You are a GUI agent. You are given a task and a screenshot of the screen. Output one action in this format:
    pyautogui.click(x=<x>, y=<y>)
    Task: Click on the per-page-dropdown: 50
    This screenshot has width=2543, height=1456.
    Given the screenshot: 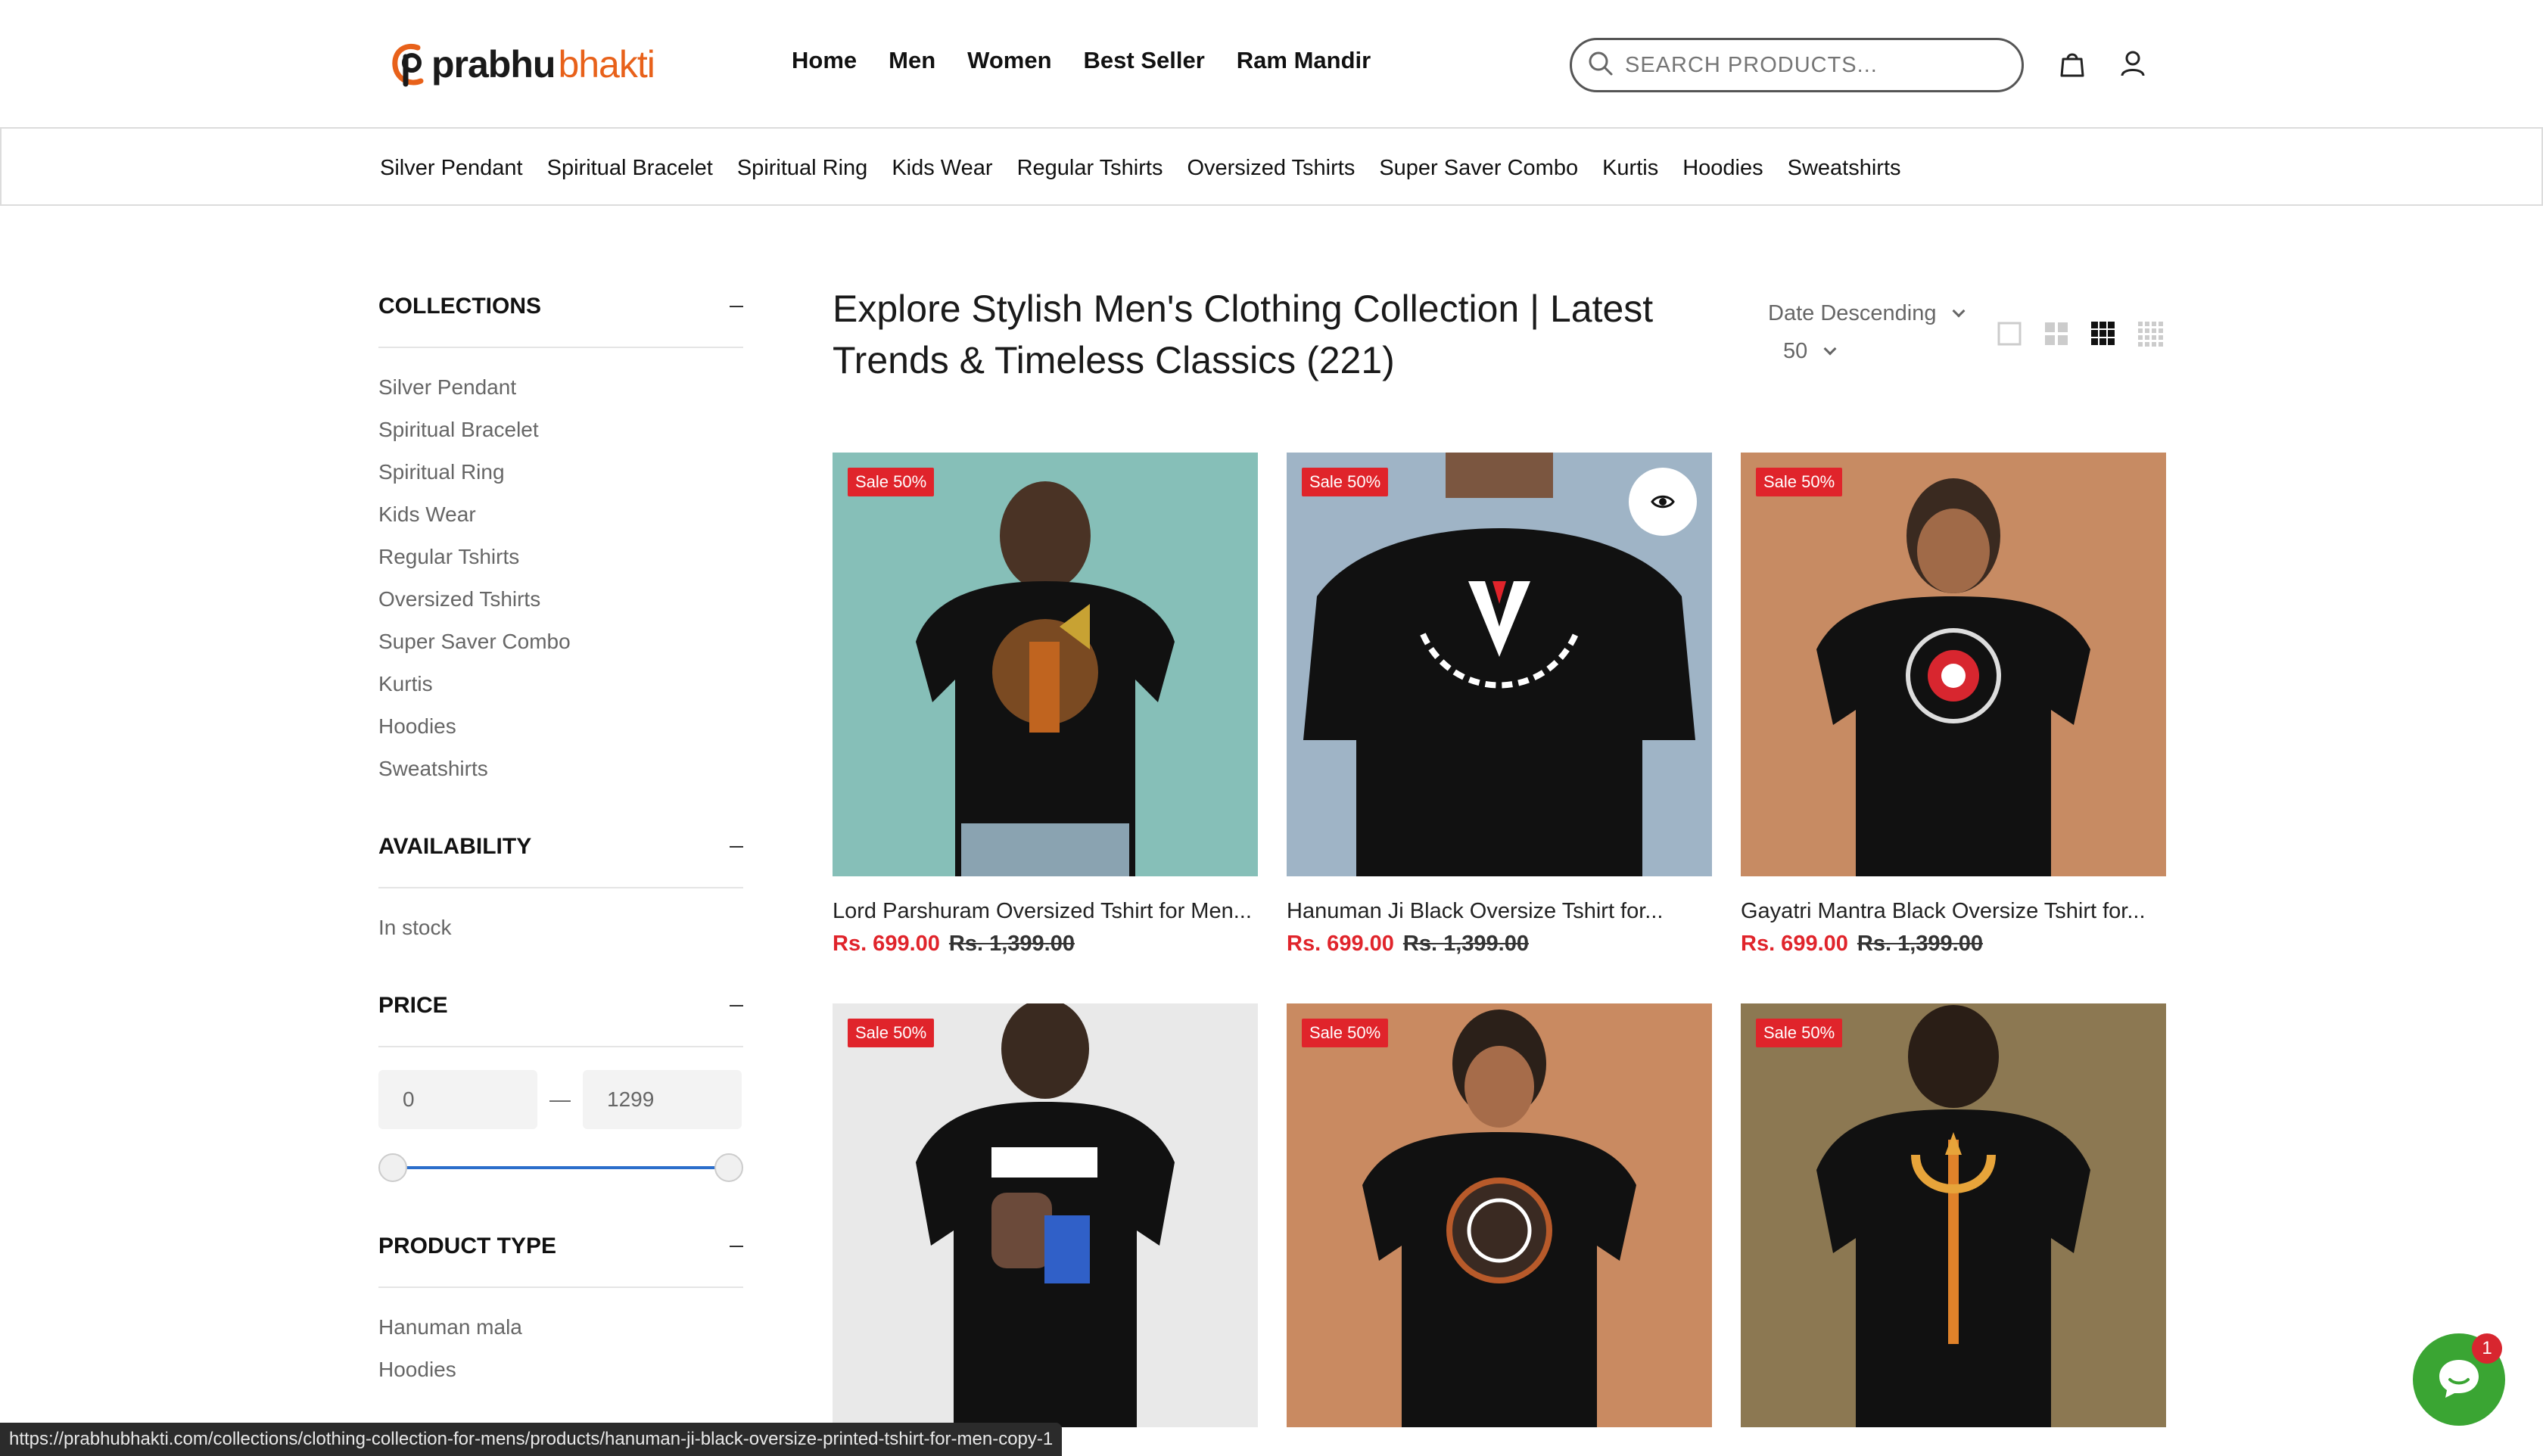 What is the action you would take?
    pyautogui.click(x=1810, y=351)
    